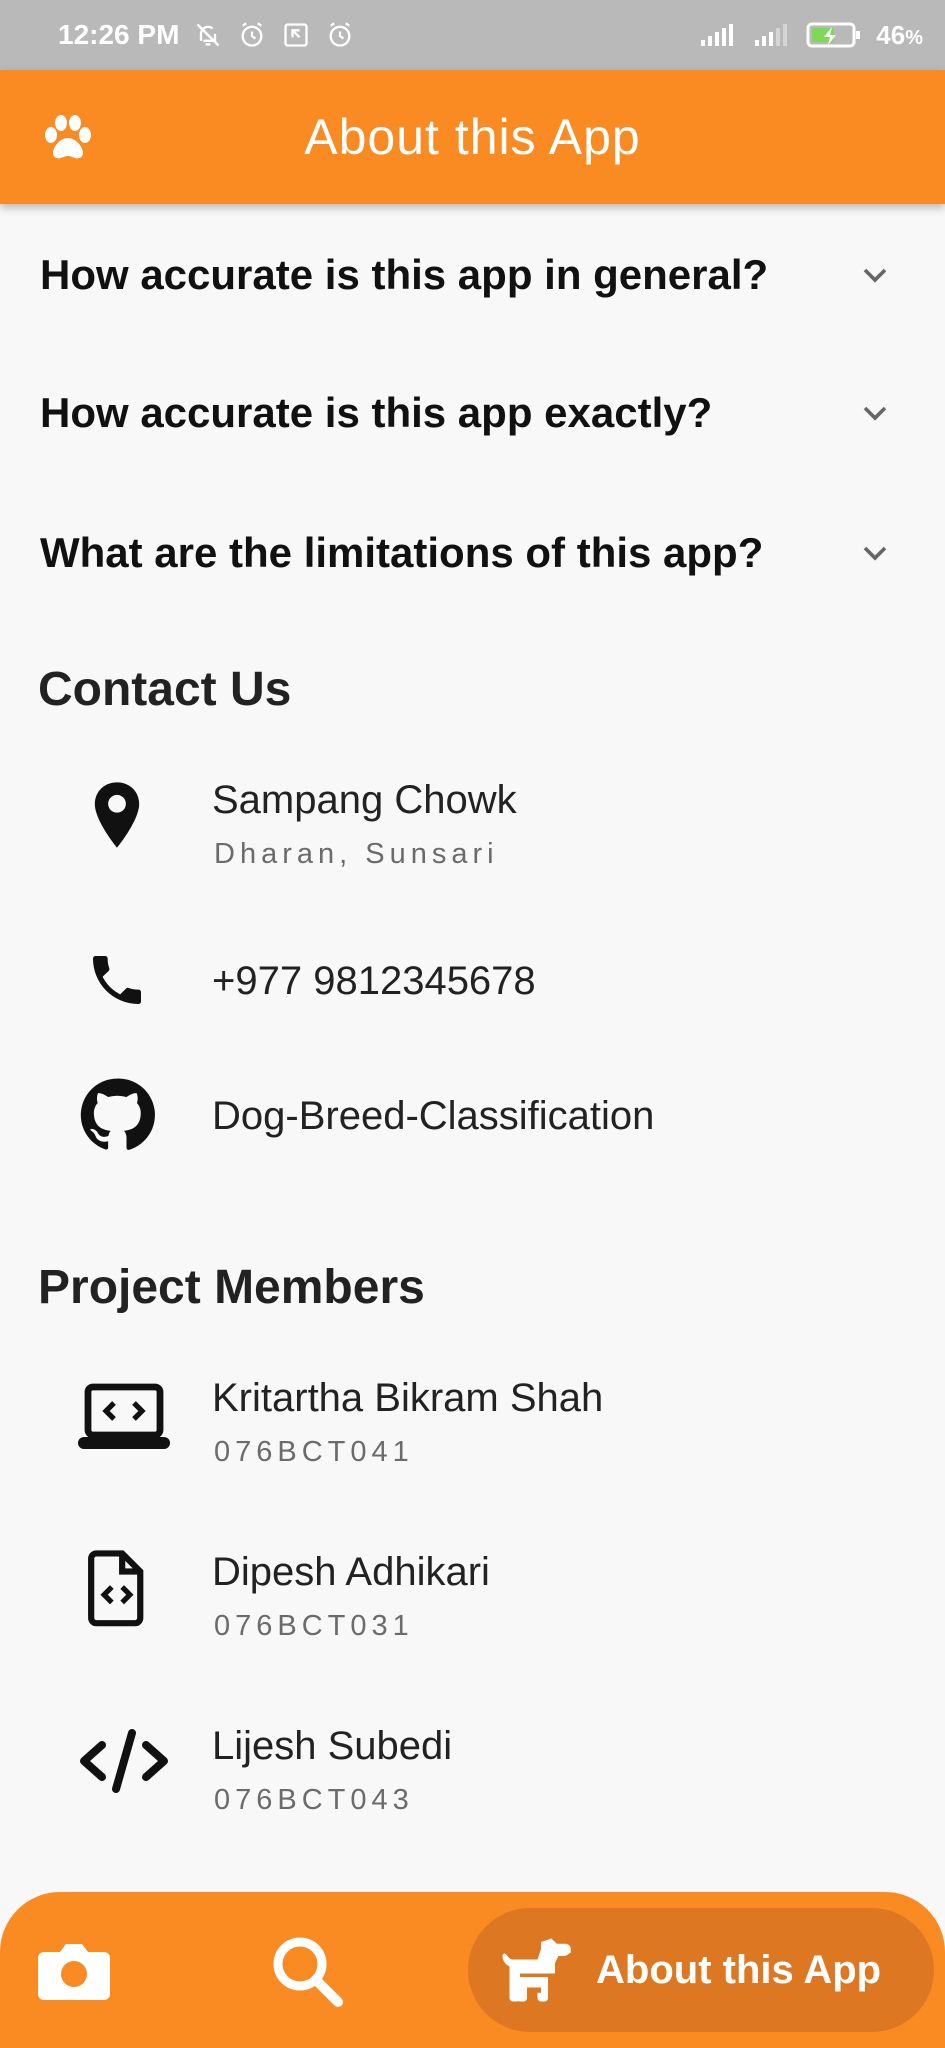 The image size is (945, 2048). I want to click on contact-address-subtitle: Dharan, Sunsari, so click(356, 854).